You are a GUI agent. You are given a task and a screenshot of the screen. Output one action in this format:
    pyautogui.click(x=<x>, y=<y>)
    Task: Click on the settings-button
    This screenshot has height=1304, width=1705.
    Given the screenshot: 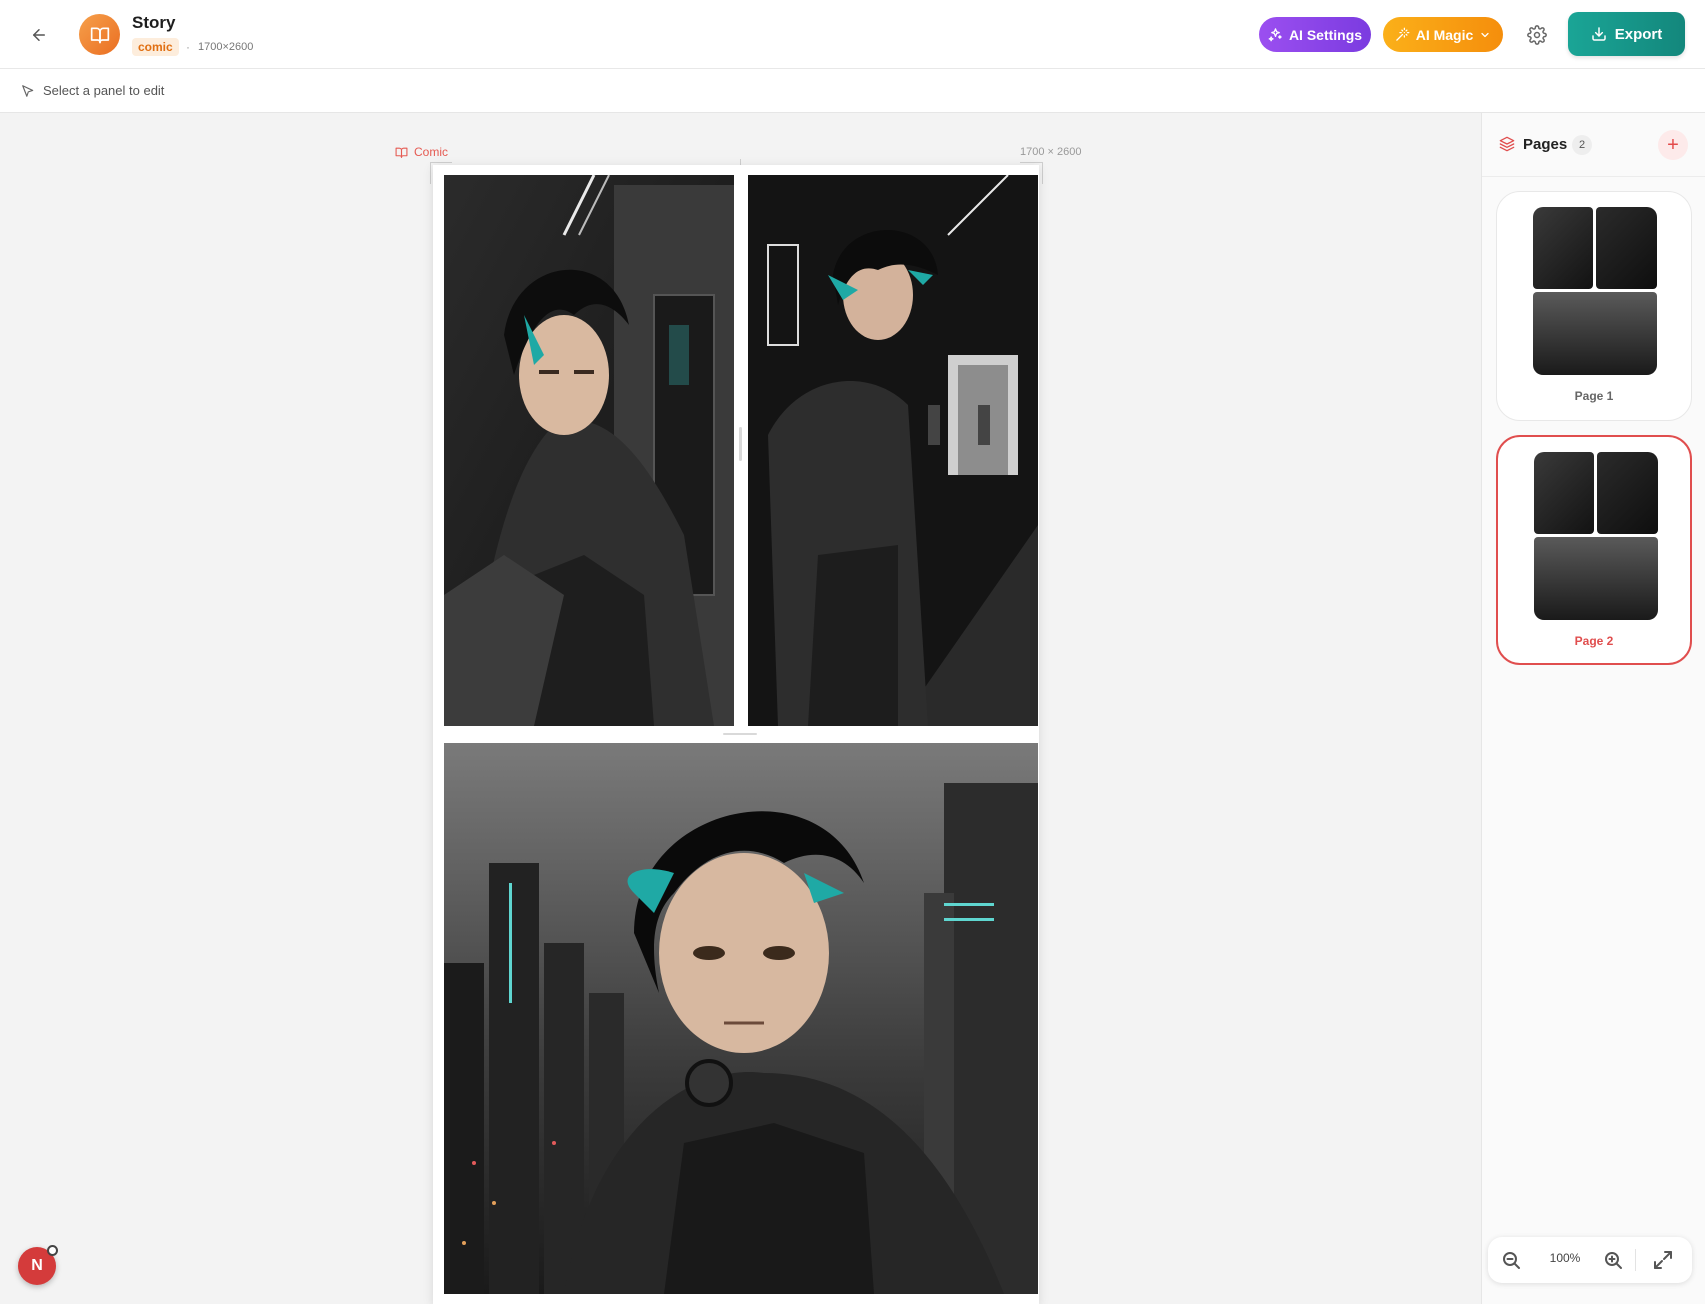 What is the action you would take?
    pyautogui.click(x=1537, y=35)
    